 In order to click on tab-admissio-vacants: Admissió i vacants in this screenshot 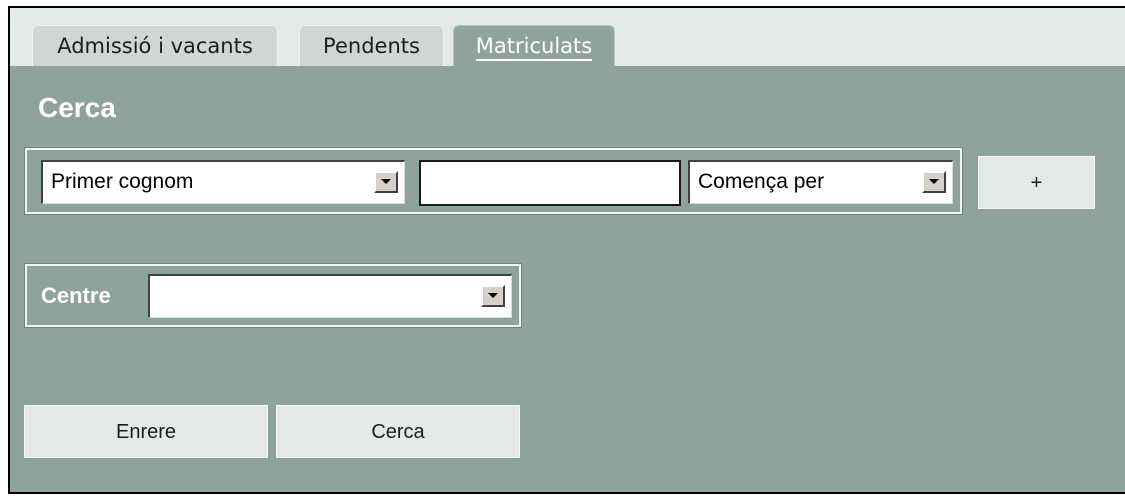, I will do `click(155, 45)`.